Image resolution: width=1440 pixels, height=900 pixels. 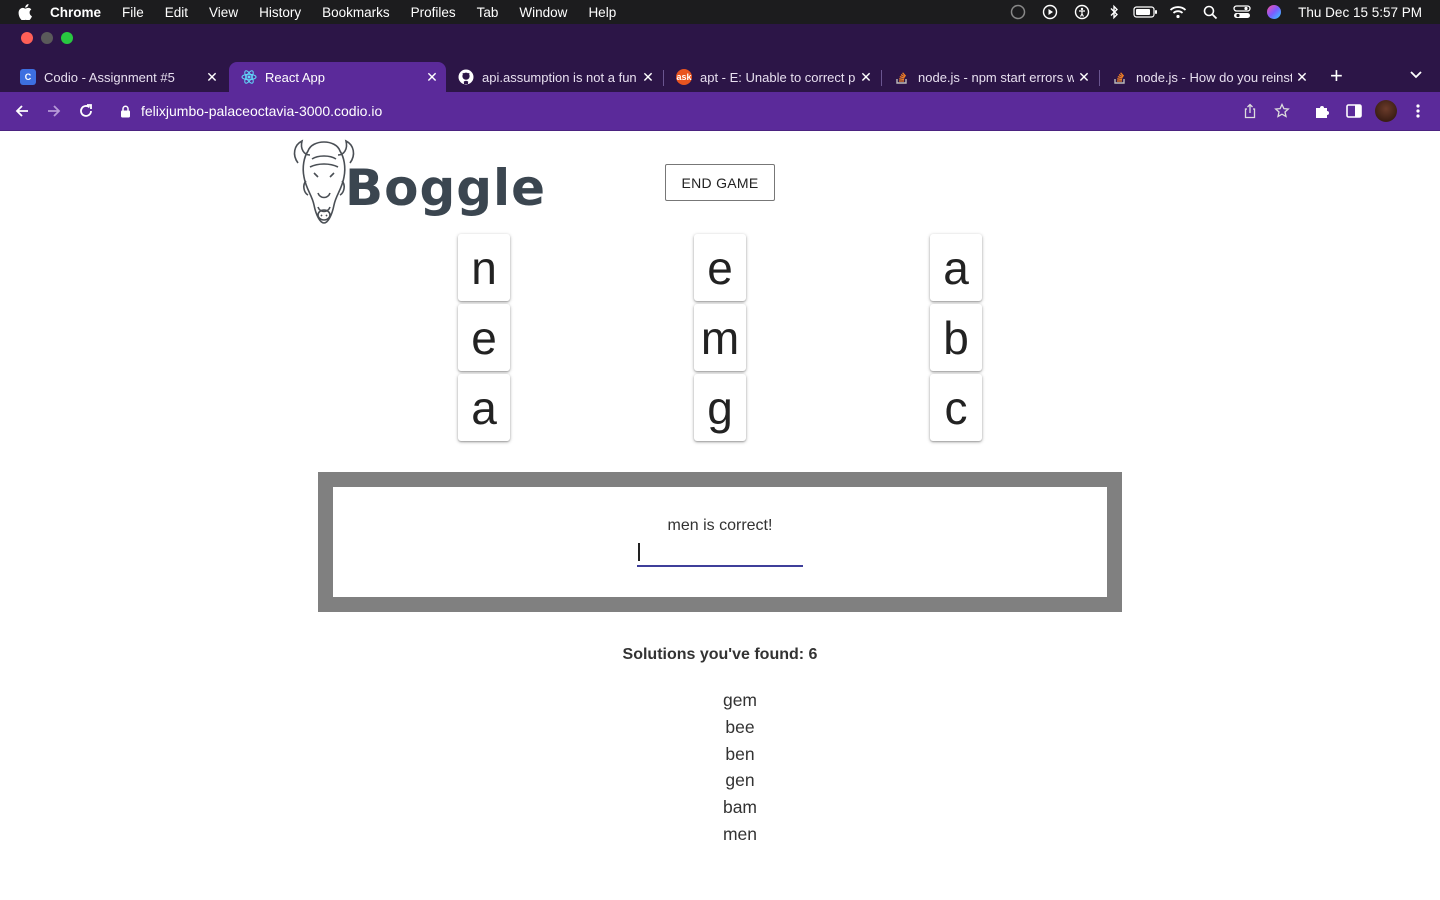 I want to click on spotlight-search-icon, so click(x=1210, y=12).